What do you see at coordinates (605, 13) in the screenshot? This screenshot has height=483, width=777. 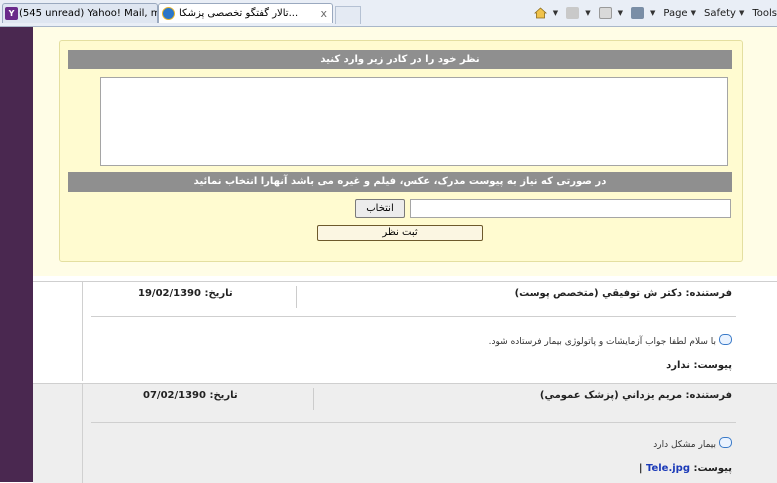 I see `mail-icon` at bounding box center [605, 13].